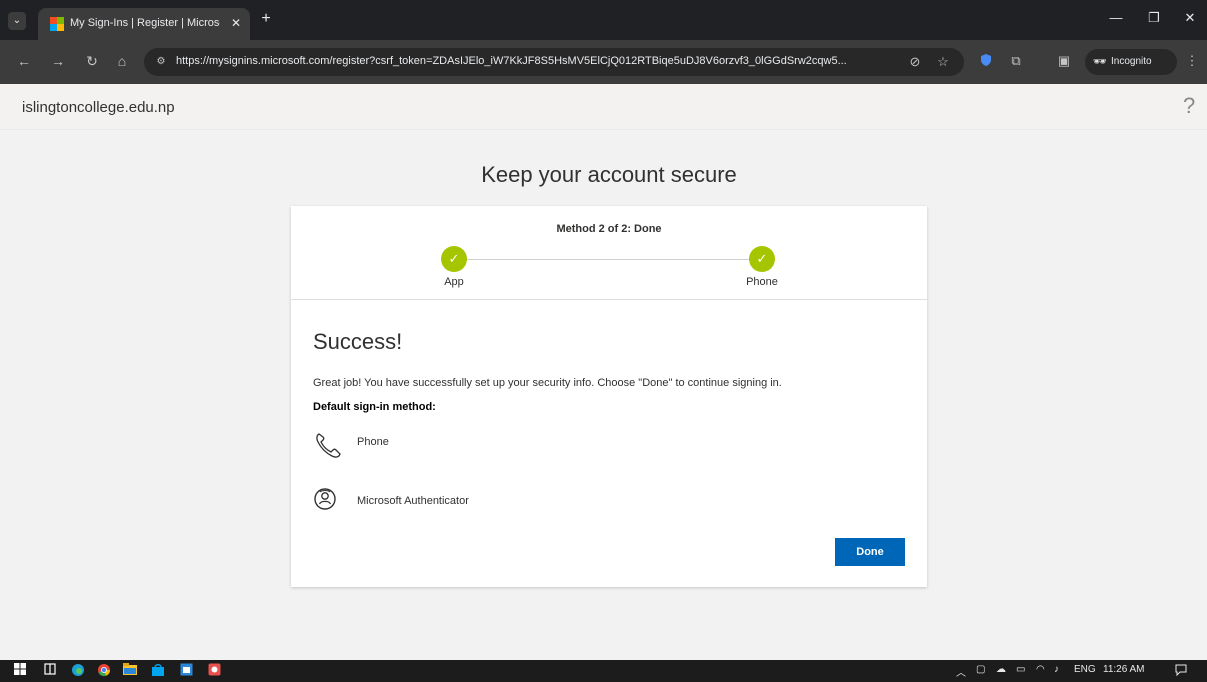  Describe the element at coordinates (609, 299) in the screenshot. I see `card-divider` at that location.